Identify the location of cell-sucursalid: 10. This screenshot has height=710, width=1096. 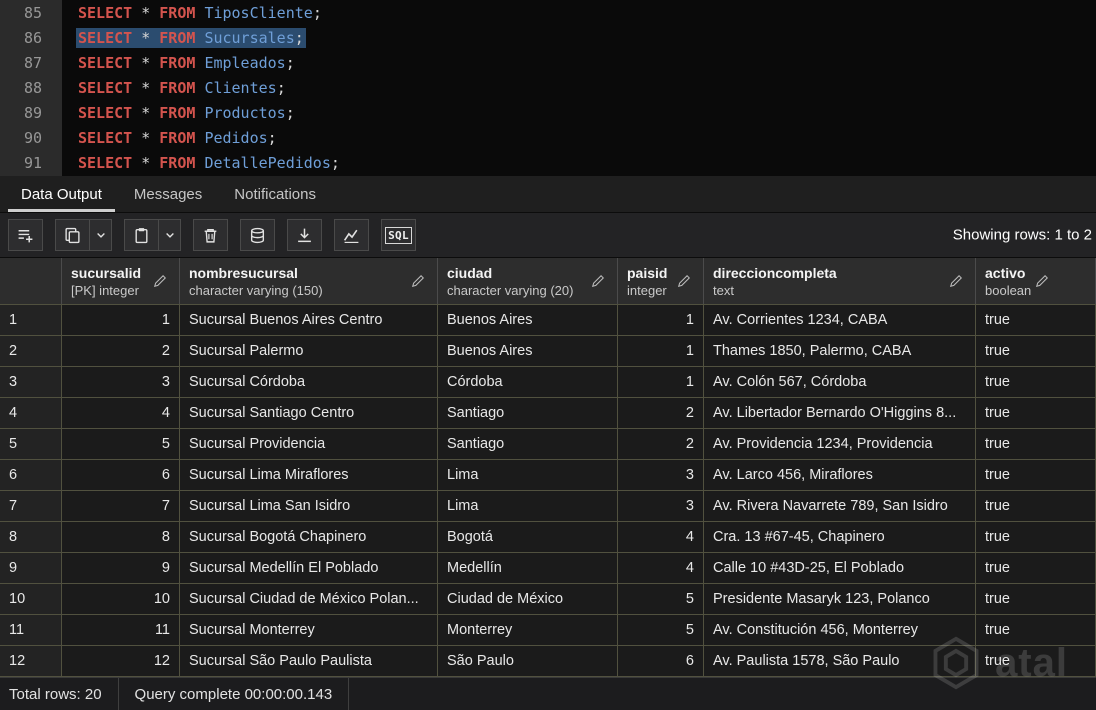
(121, 599).